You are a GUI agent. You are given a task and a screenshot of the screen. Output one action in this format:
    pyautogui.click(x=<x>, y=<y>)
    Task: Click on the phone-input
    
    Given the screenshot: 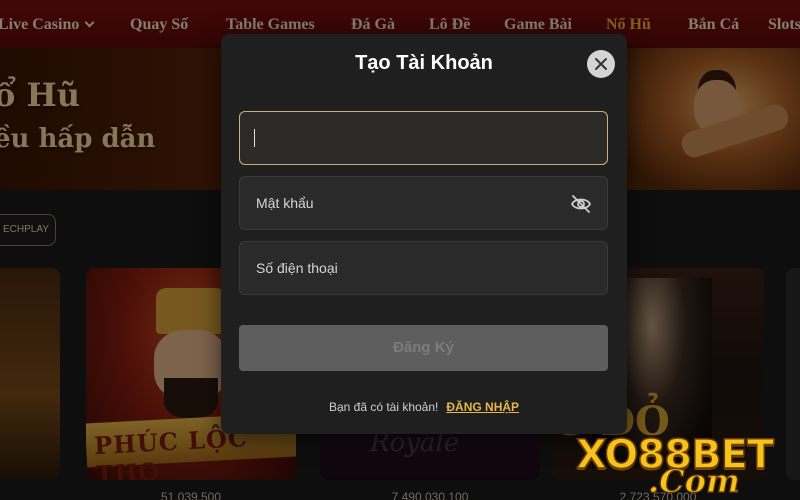 What is the action you would take?
    pyautogui.click(x=423, y=268)
    